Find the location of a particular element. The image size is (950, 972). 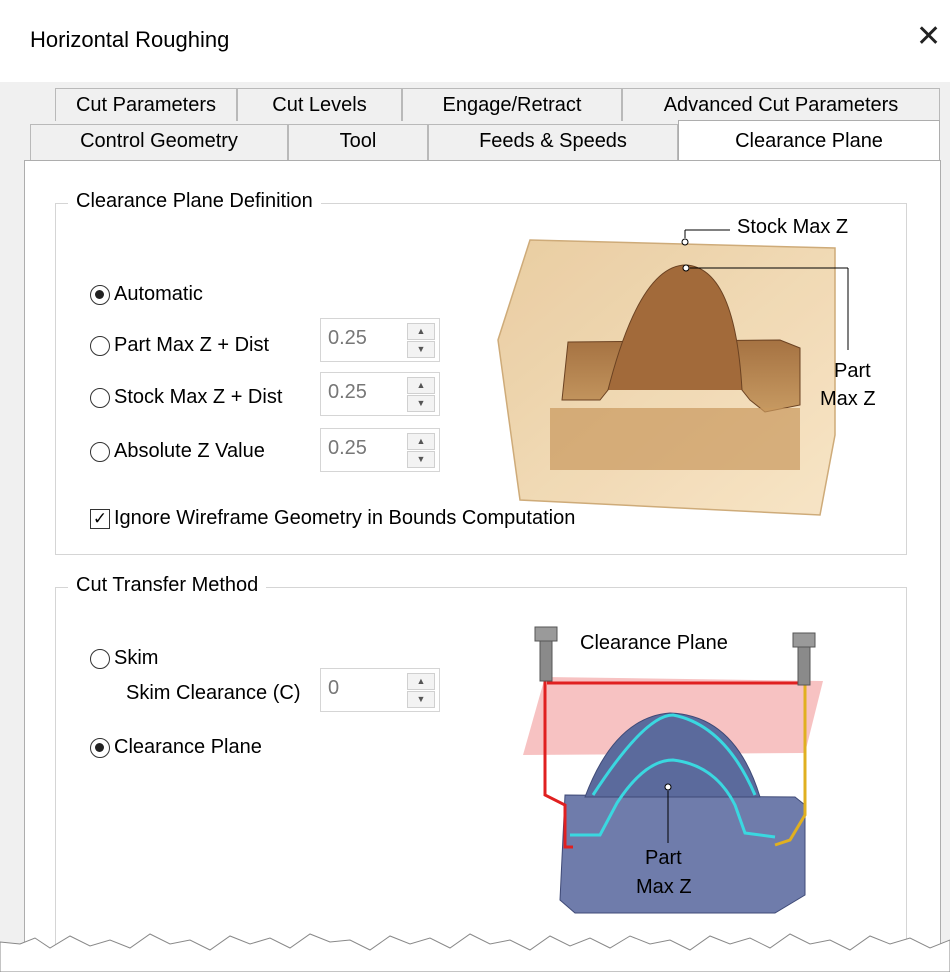

radio-label: Skim is located at coordinates (136, 658).